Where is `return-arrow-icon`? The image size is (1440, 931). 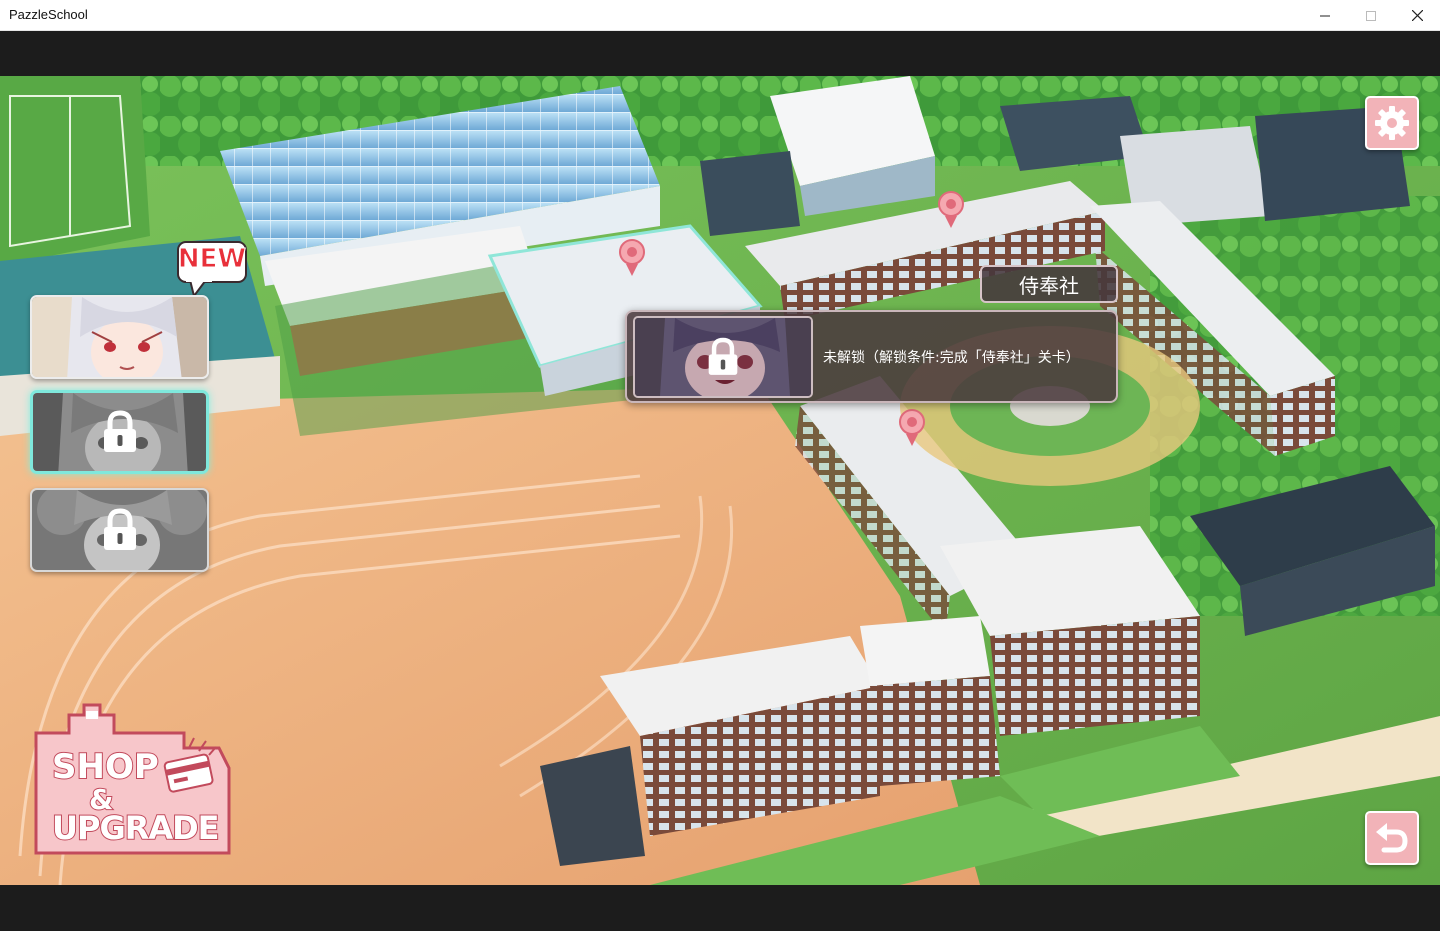 return-arrow-icon is located at coordinates (1392, 838).